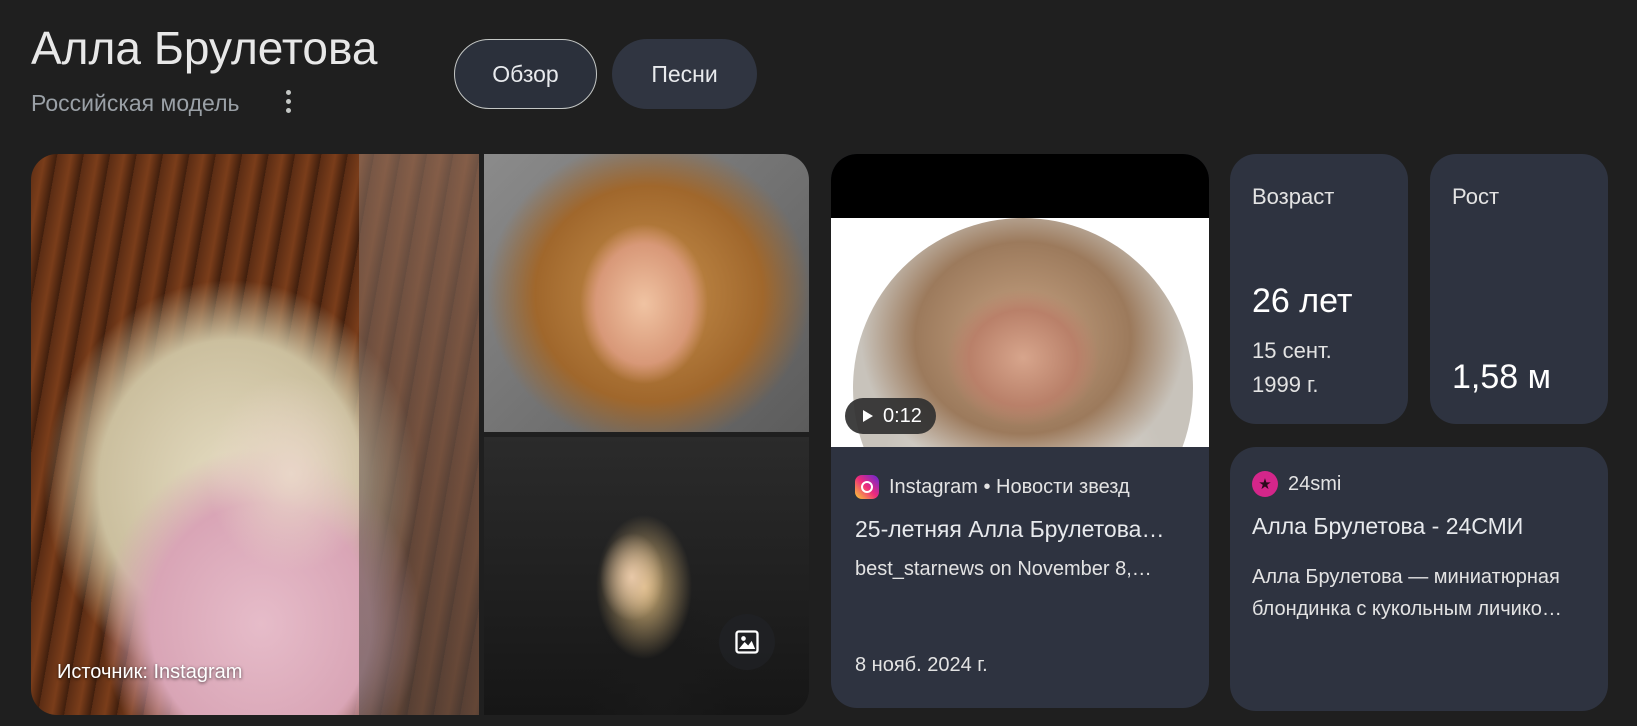  Describe the element at coordinates (1296, 484) in the screenshot. I see `news-source: ★ 24smi` at that location.